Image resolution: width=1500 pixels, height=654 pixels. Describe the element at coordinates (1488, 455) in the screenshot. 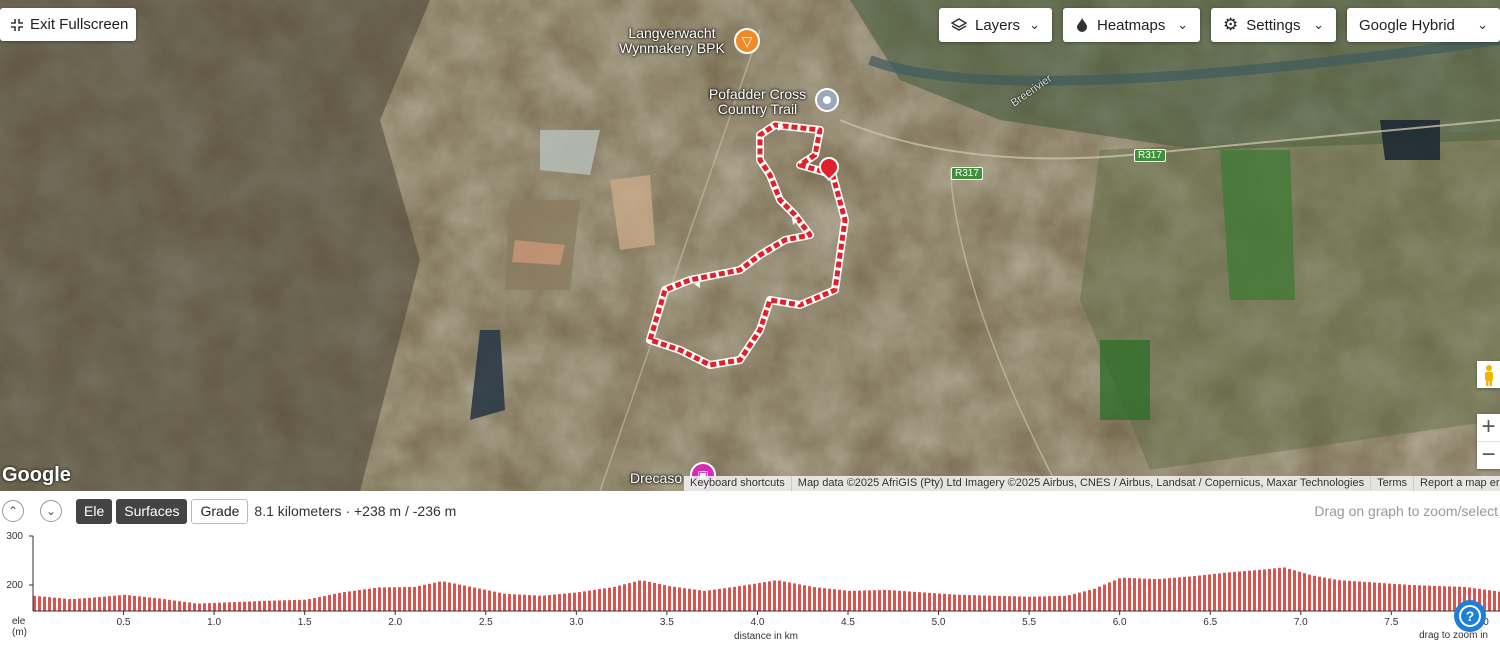

I see `zoom-out-button: −` at that location.